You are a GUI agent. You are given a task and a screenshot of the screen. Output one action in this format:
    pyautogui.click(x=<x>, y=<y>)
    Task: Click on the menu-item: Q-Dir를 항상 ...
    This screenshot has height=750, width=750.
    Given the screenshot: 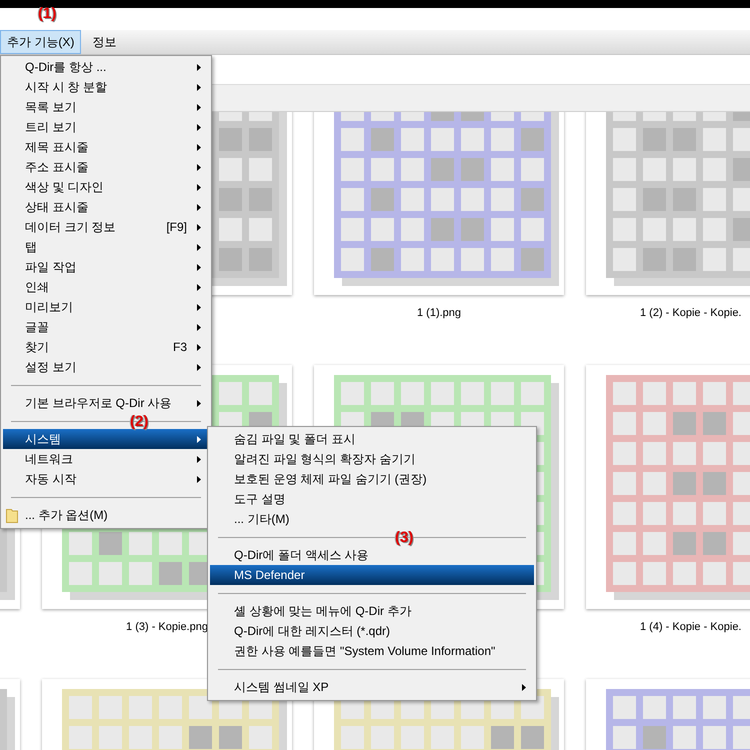 What is the action you would take?
    pyautogui.click(x=106, y=67)
    